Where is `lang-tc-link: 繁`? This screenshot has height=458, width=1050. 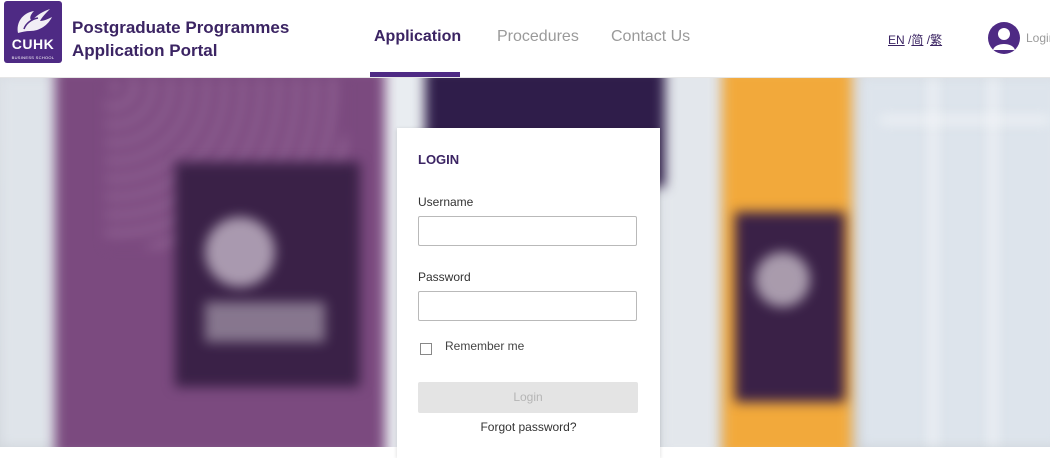
lang-tc-link: 繁 is located at coordinates (936, 40).